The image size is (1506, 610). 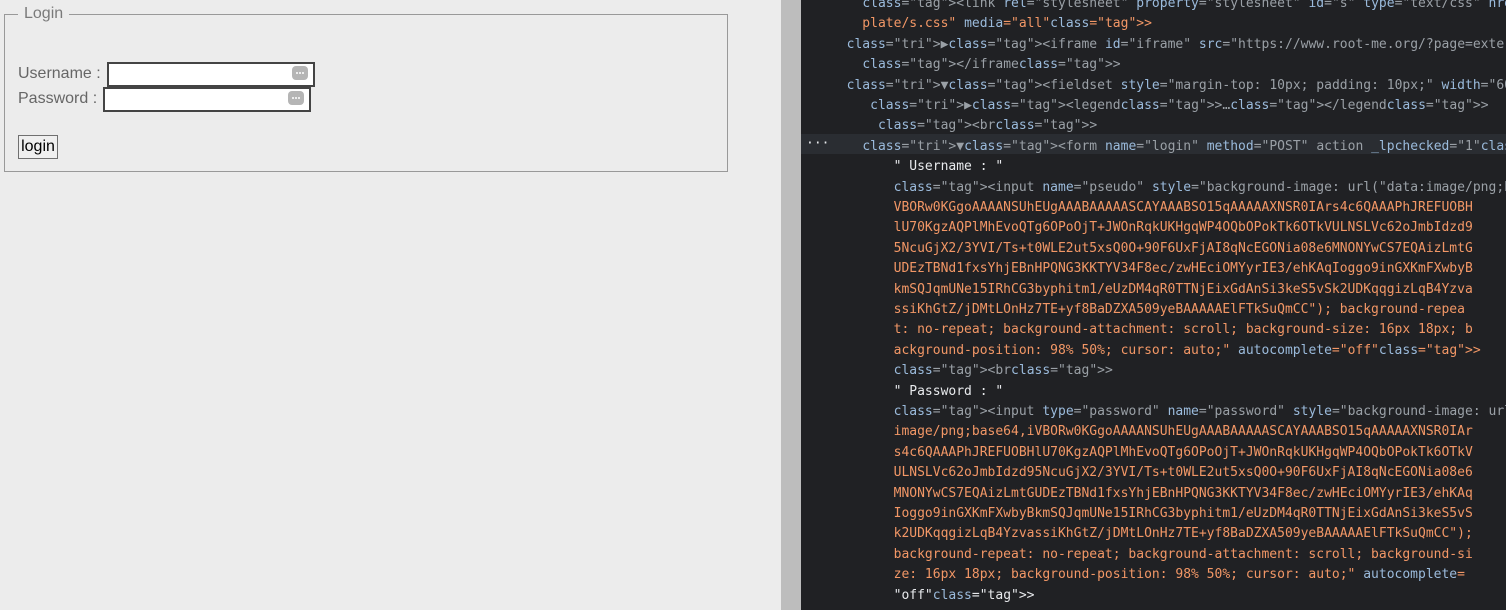 What do you see at coordinates (917, 167) in the screenshot?
I see `dom-line: " Username : "` at bounding box center [917, 167].